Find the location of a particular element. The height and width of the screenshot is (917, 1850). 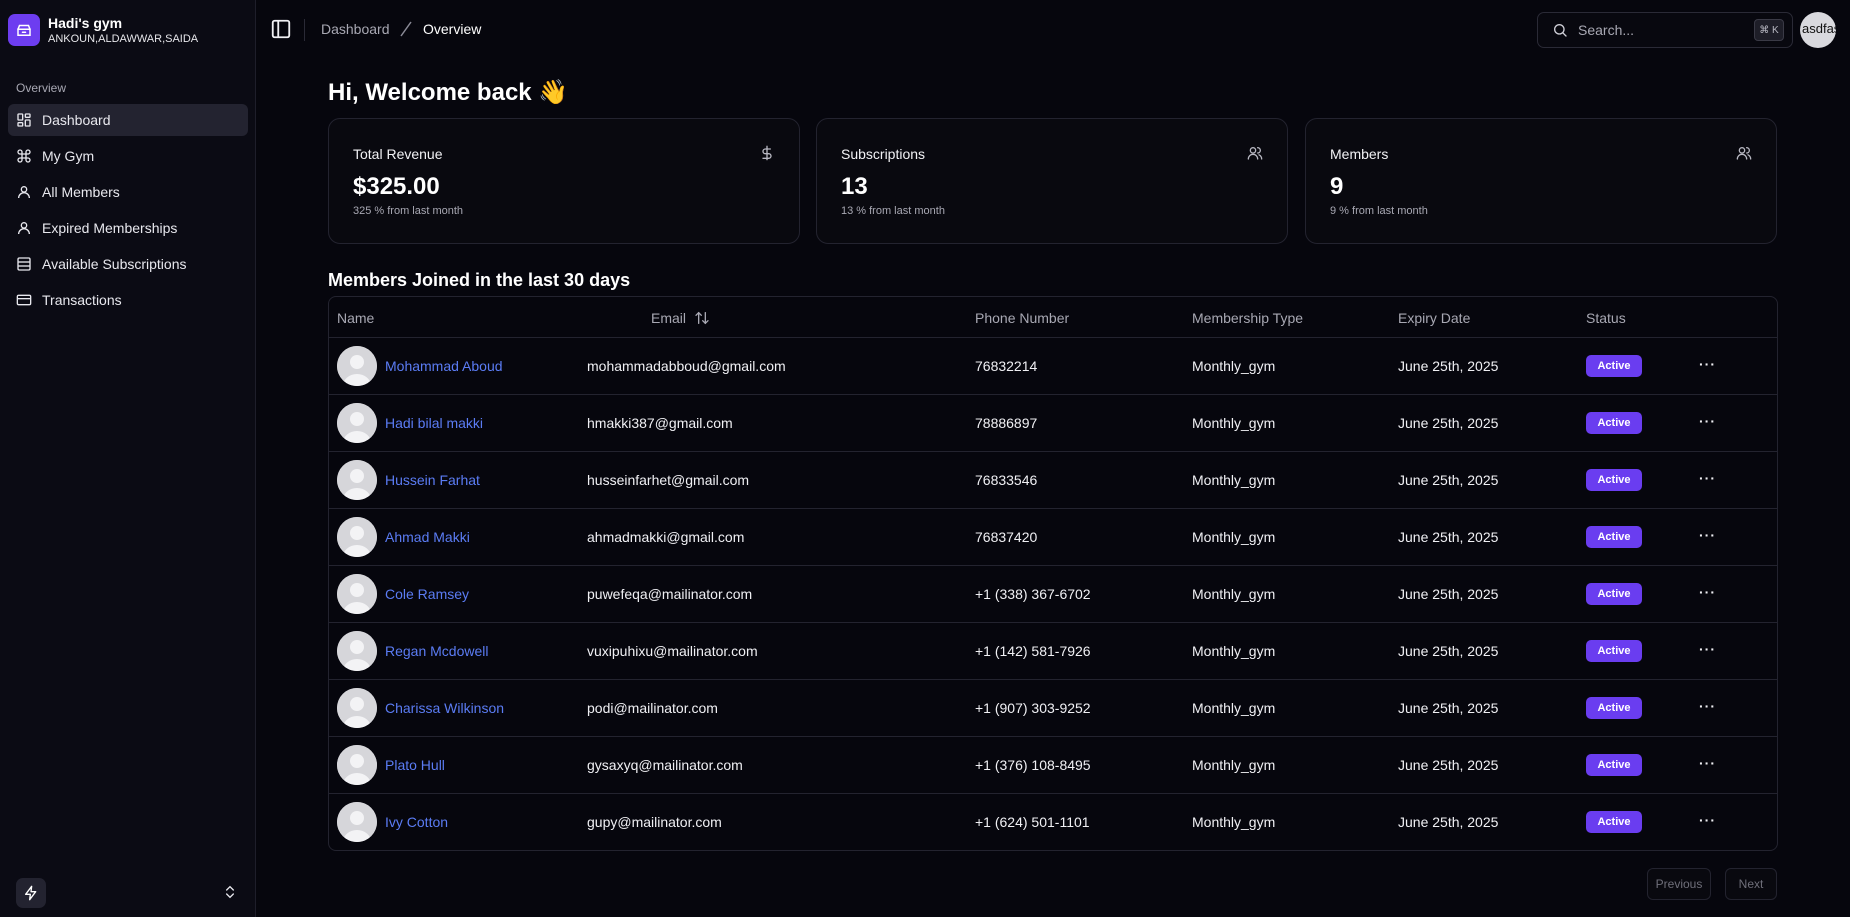

member-name-link: Cole Ramsey is located at coordinates (427, 594).